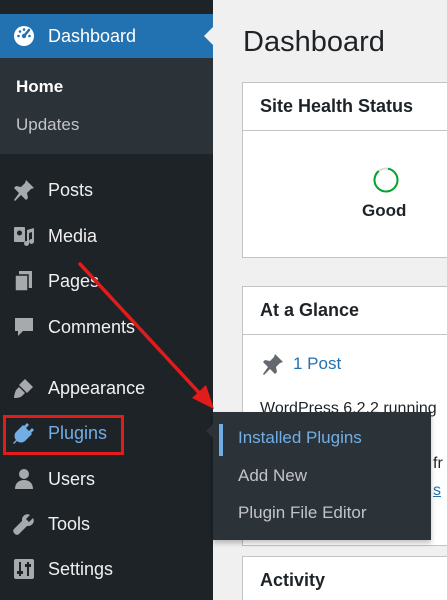  I want to click on health-status-ring-icon, so click(386, 180).